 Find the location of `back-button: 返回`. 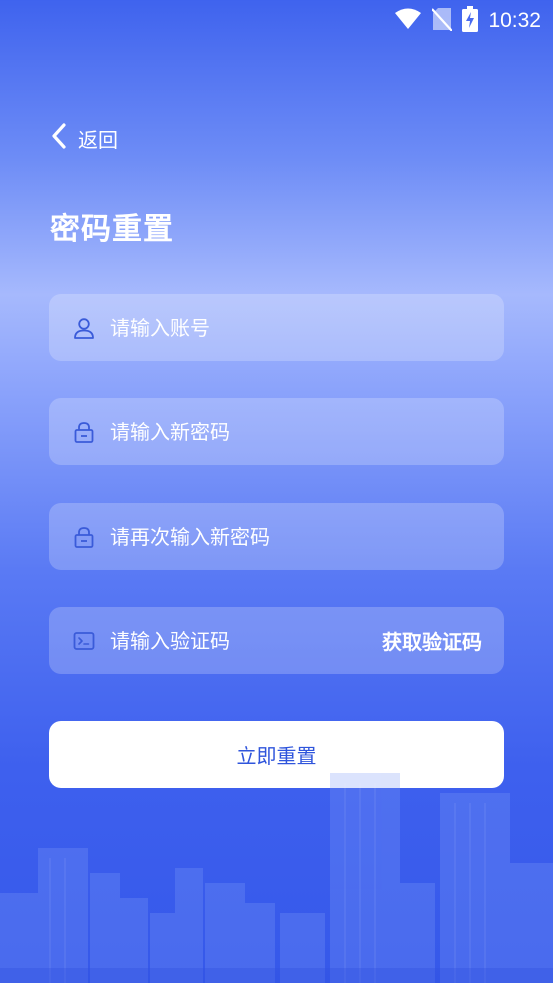

back-button: 返回 is located at coordinates (84, 138).